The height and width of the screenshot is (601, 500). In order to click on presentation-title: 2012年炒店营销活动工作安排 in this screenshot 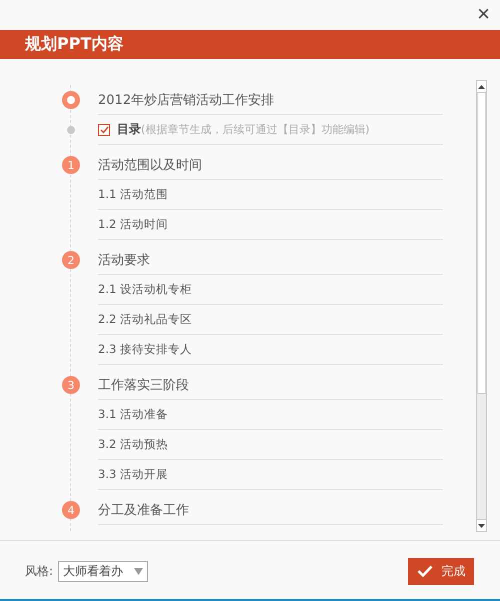, I will do `click(186, 99)`.